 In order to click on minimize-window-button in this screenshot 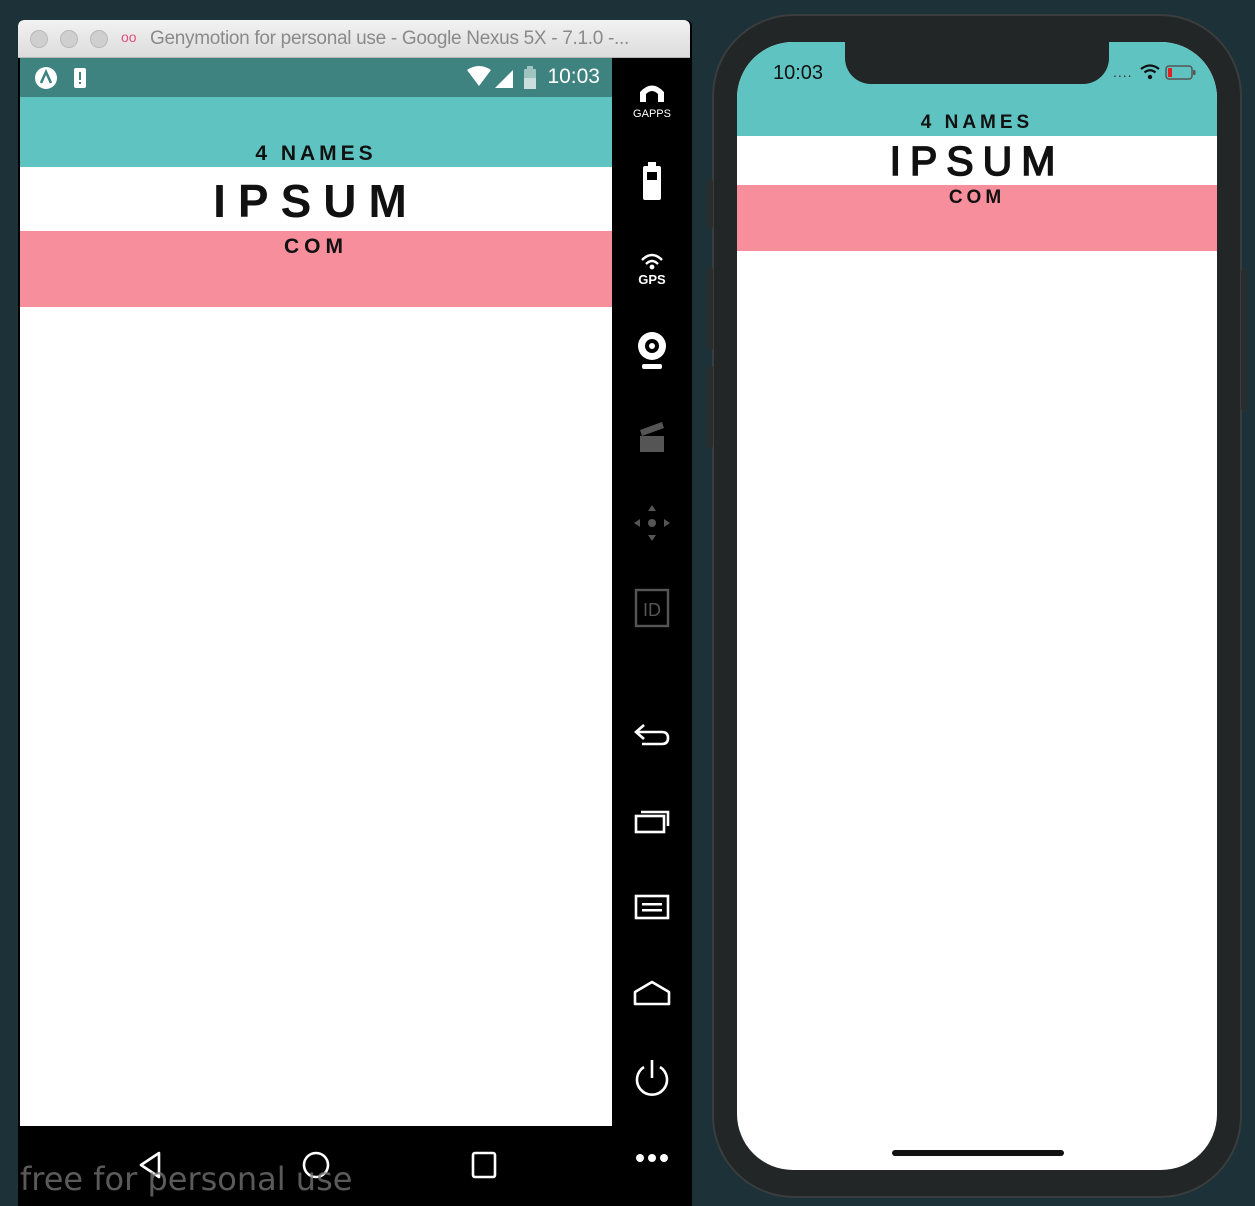, I will do `click(69, 39)`.